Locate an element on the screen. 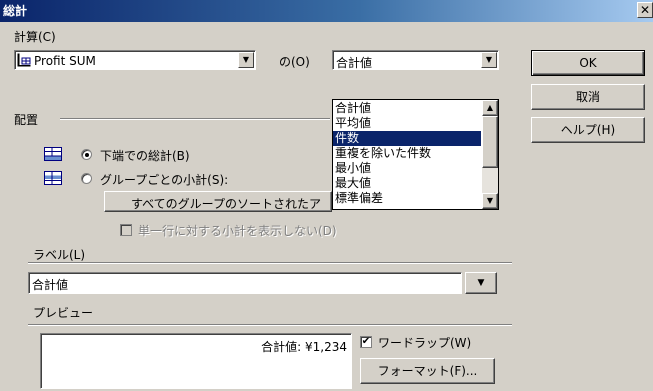  hide-single-row-label: 単一行に対する小計を表示しない(D) is located at coordinates (237, 231).